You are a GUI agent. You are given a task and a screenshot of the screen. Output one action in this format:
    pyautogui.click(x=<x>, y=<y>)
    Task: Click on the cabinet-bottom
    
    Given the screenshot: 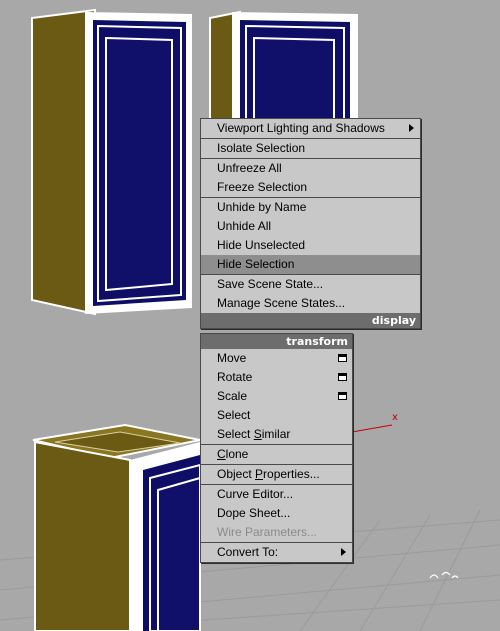 What is the action you would take?
    pyautogui.click(x=116, y=527)
    